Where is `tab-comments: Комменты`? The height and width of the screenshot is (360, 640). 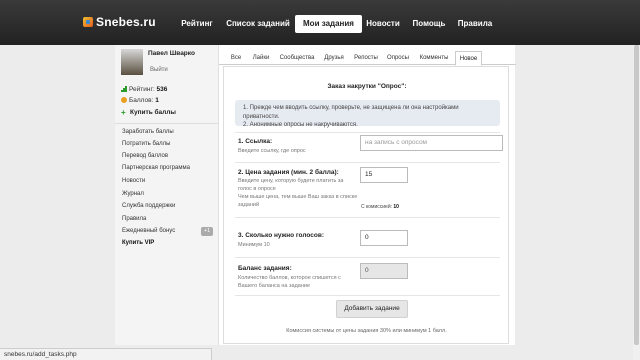 tab-comments: Комменты is located at coordinates (434, 58).